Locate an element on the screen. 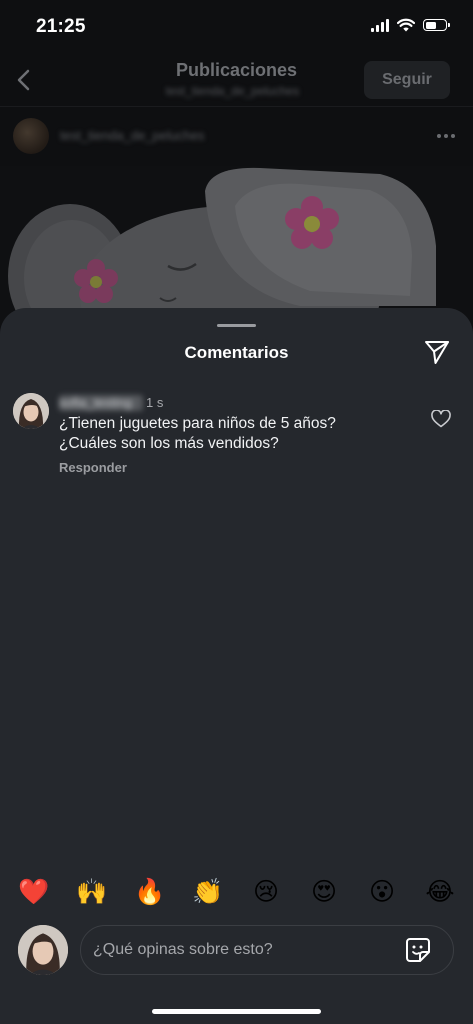  reaction-heart: ❤️ is located at coordinates (34, 892).